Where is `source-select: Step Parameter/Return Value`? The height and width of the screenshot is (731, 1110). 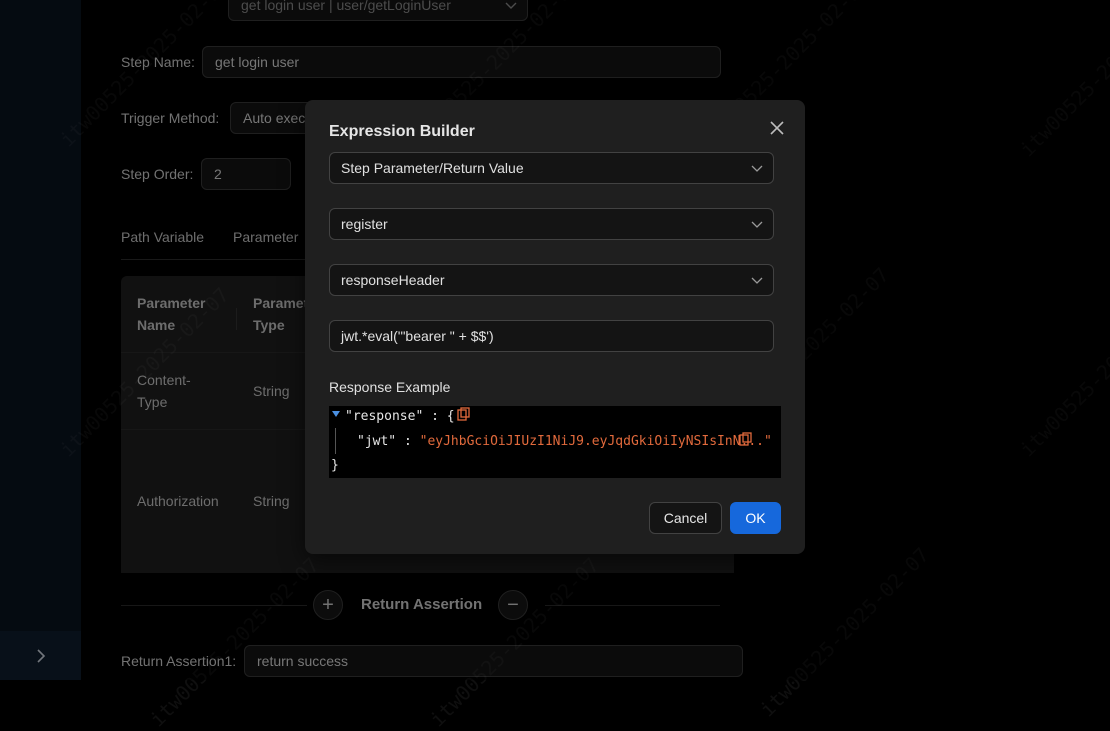 source-select: Step Parameter/Return Value is located at coordinates (551, 168).